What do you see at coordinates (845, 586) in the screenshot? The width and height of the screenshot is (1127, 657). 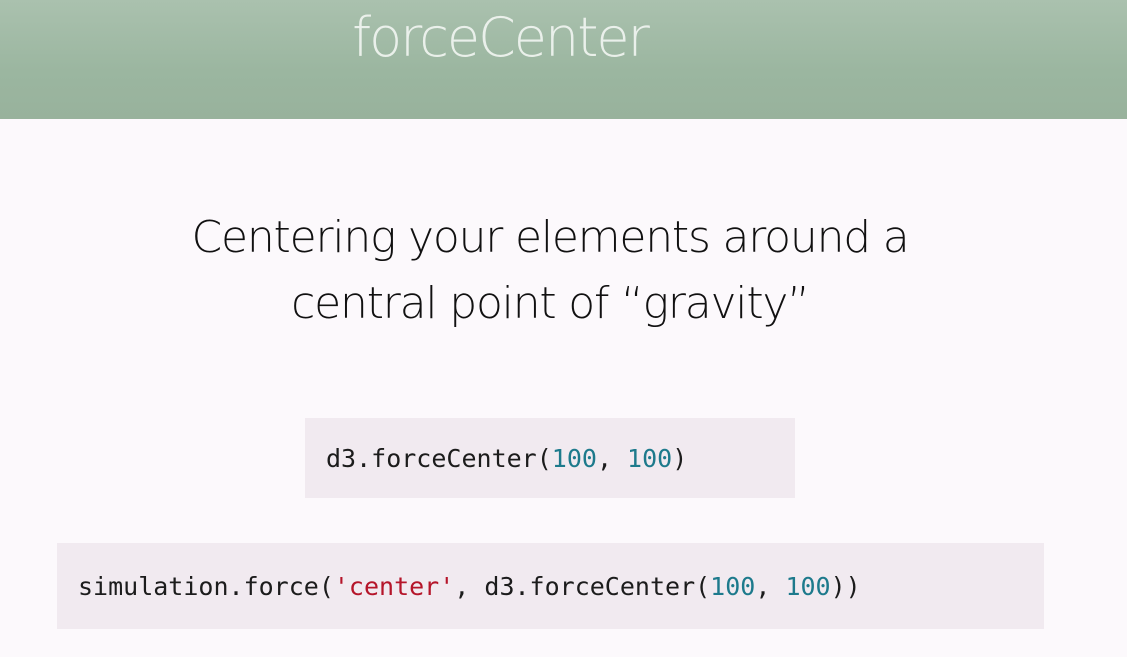 I see `code-text: ))` at bounding box center [845, 586].